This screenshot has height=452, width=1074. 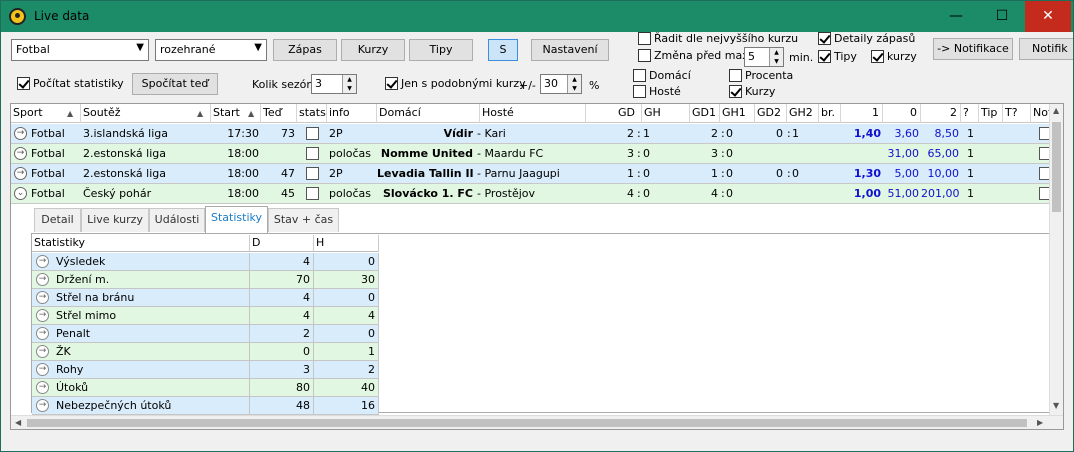 I want to click on cell-start: 18:00, so click(x=235, y=153).